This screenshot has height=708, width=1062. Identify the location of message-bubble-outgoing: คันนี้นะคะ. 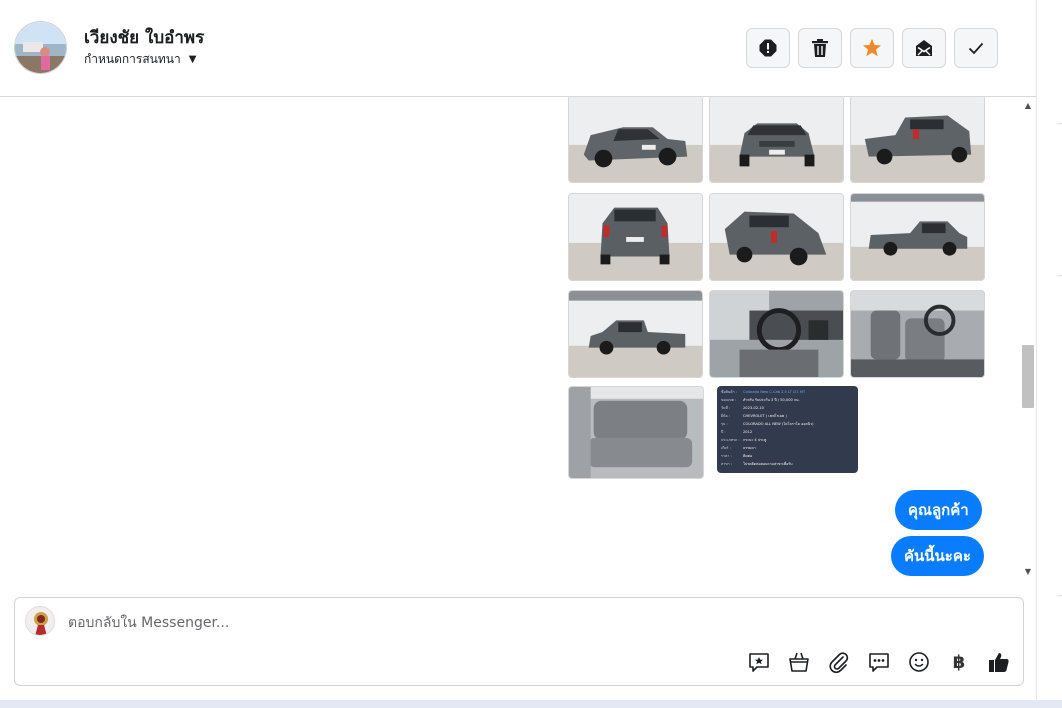
(937, 556).